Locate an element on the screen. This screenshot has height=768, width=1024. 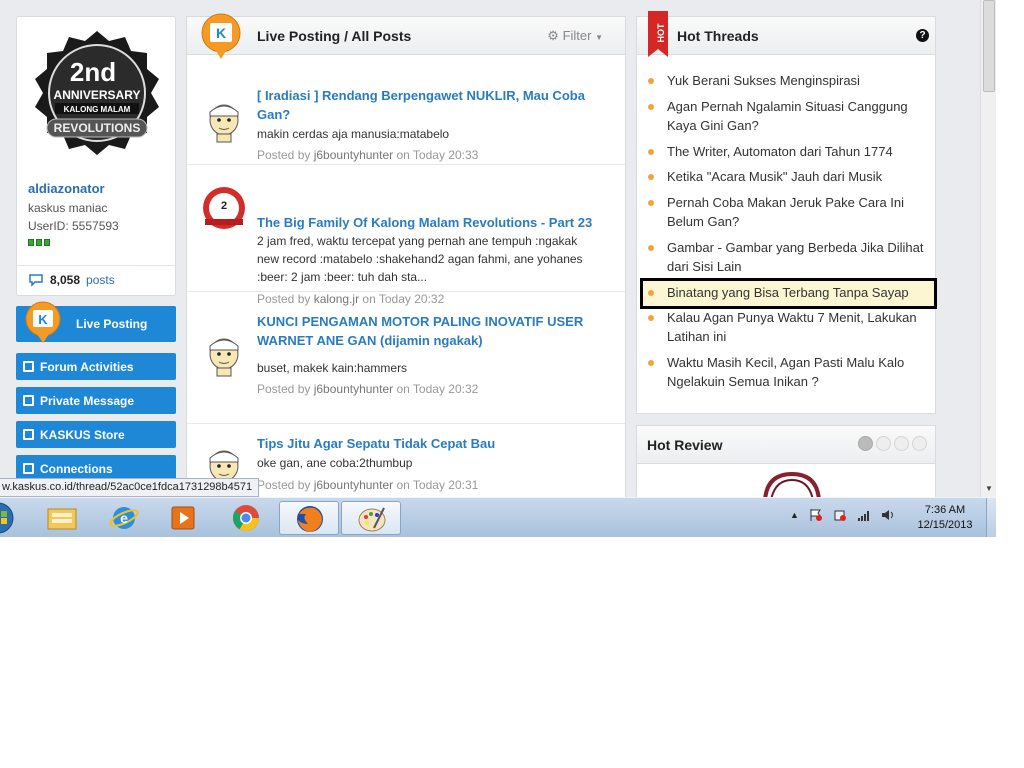
taskbar-explorer is located at coordinates (62, 518).